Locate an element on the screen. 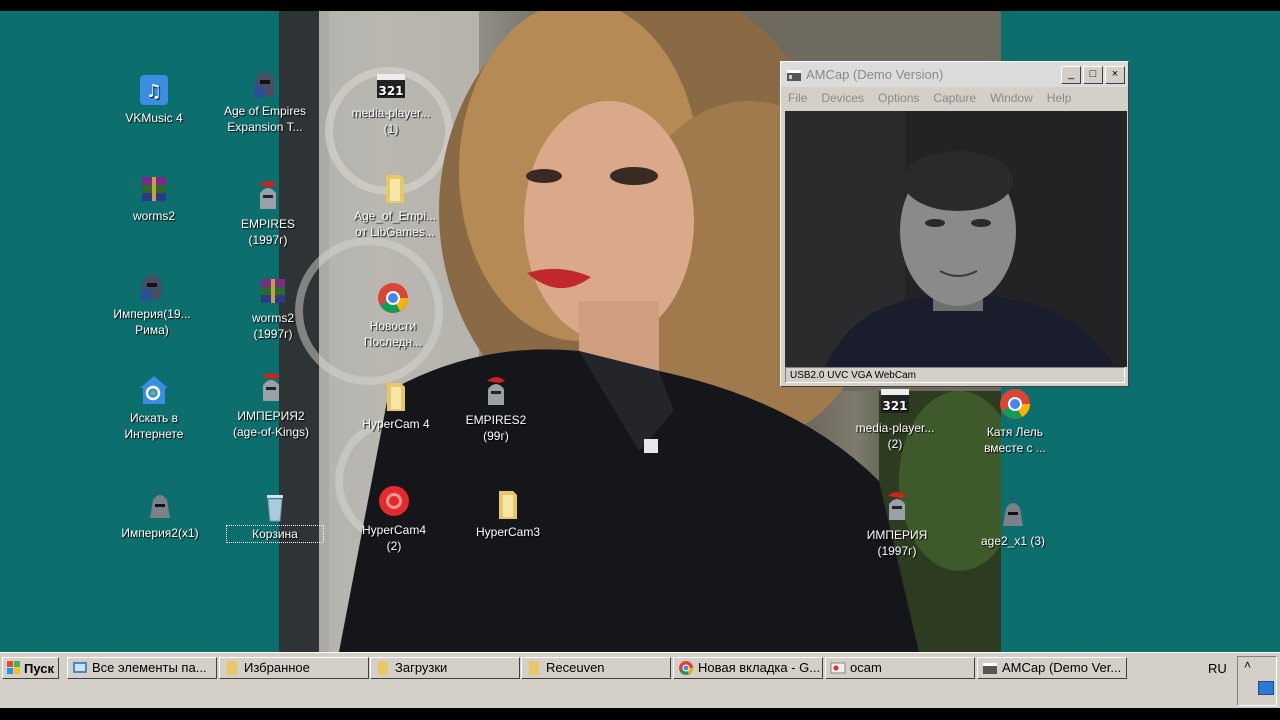  icon-label: Империя(19... Рима) is located at coordinates (152, 322).